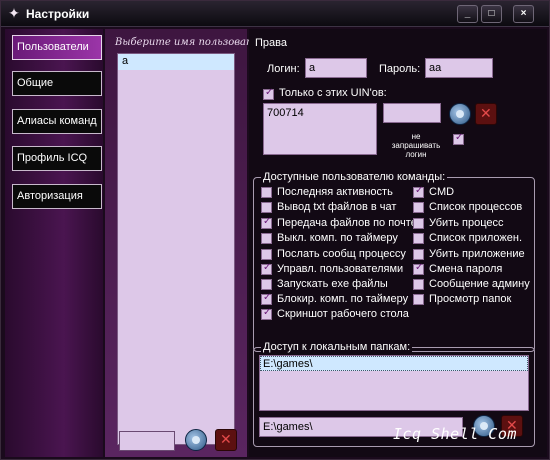 This screenshot has width=550, height=460. Describe the element at coordinates (416, 154) in the screenshot. I see `no-ask-label-3: логин` at that location.